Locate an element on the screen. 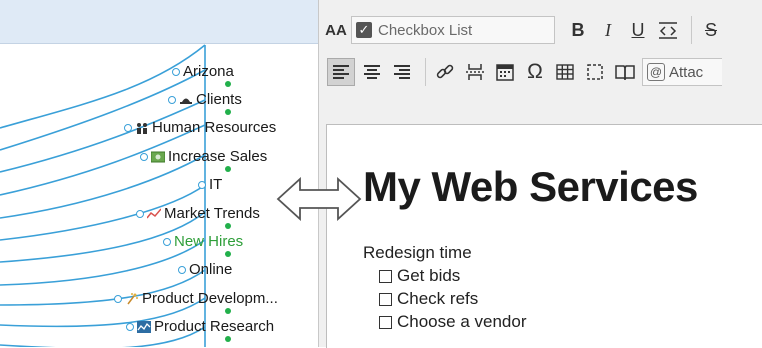 This screenshot has width=762, height=348. mindmap-node-arizona: Arizona is located at coordinates (203, 72).